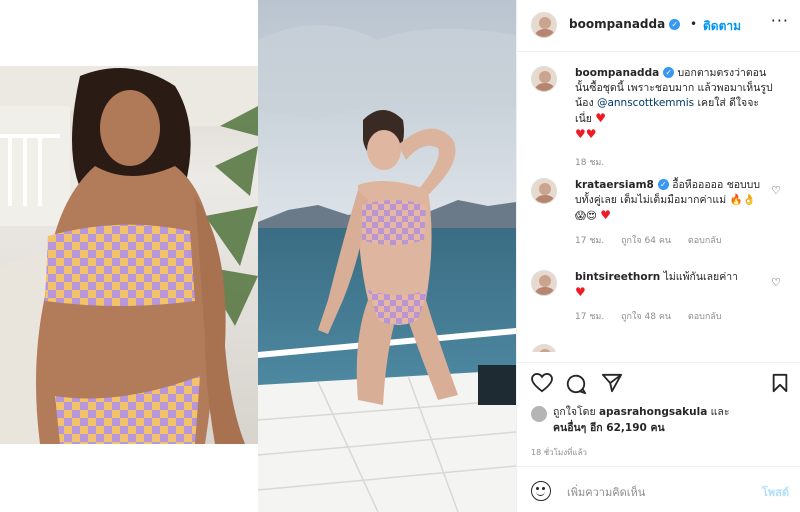 The height and width of the screenshot is (512, 800). Describe the element at coordinates (586, 134) in the screenshot. I see `hearts-emoji-line: ♥♥` at that location.